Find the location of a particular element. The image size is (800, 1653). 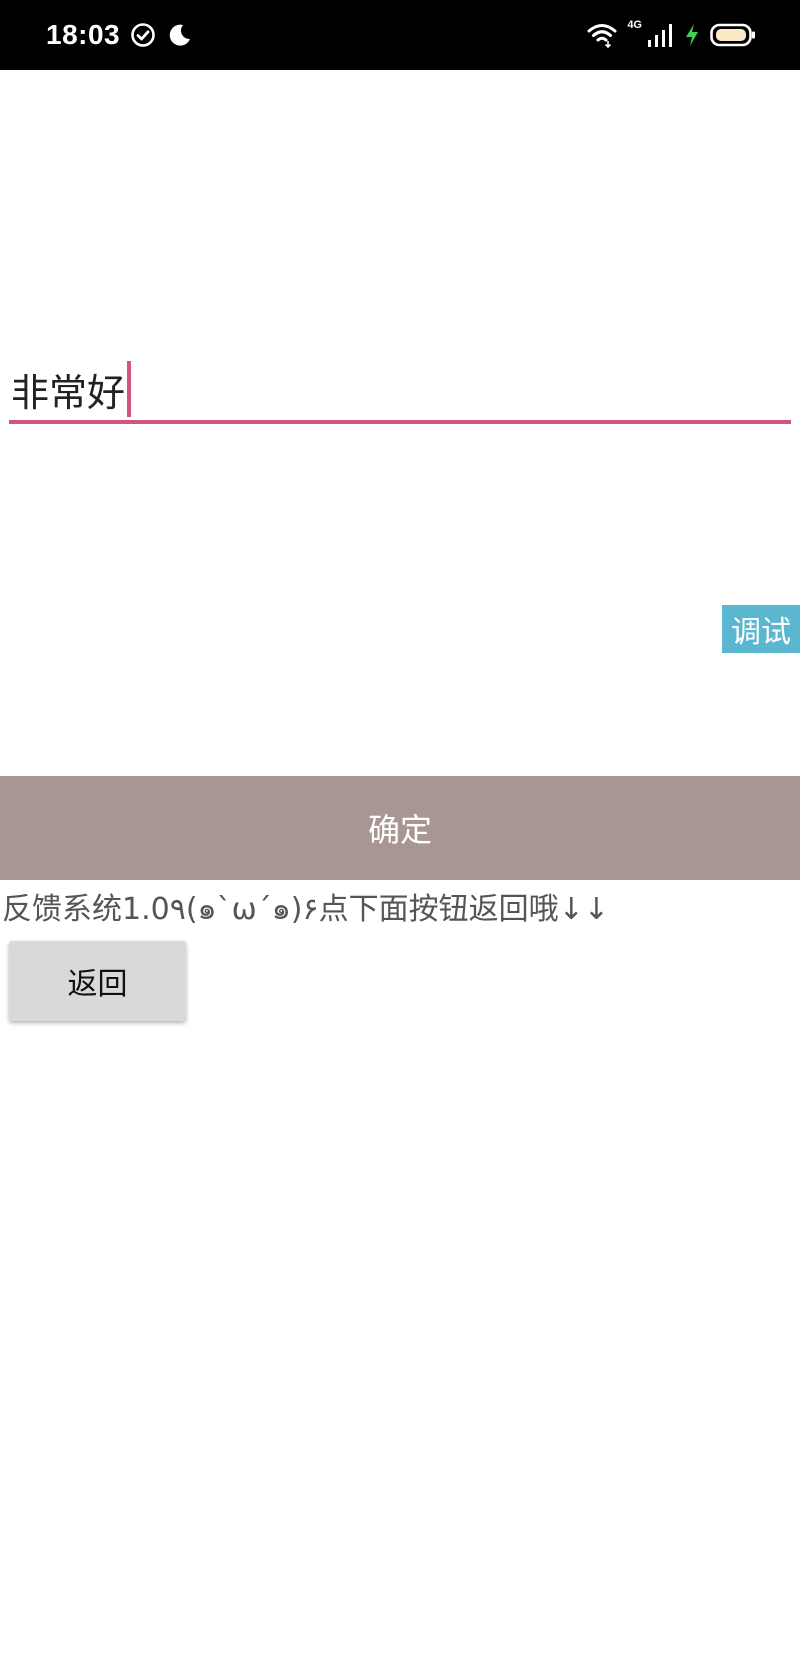

feedback-input-container: 非常好 is located at coordinates (400, 391).